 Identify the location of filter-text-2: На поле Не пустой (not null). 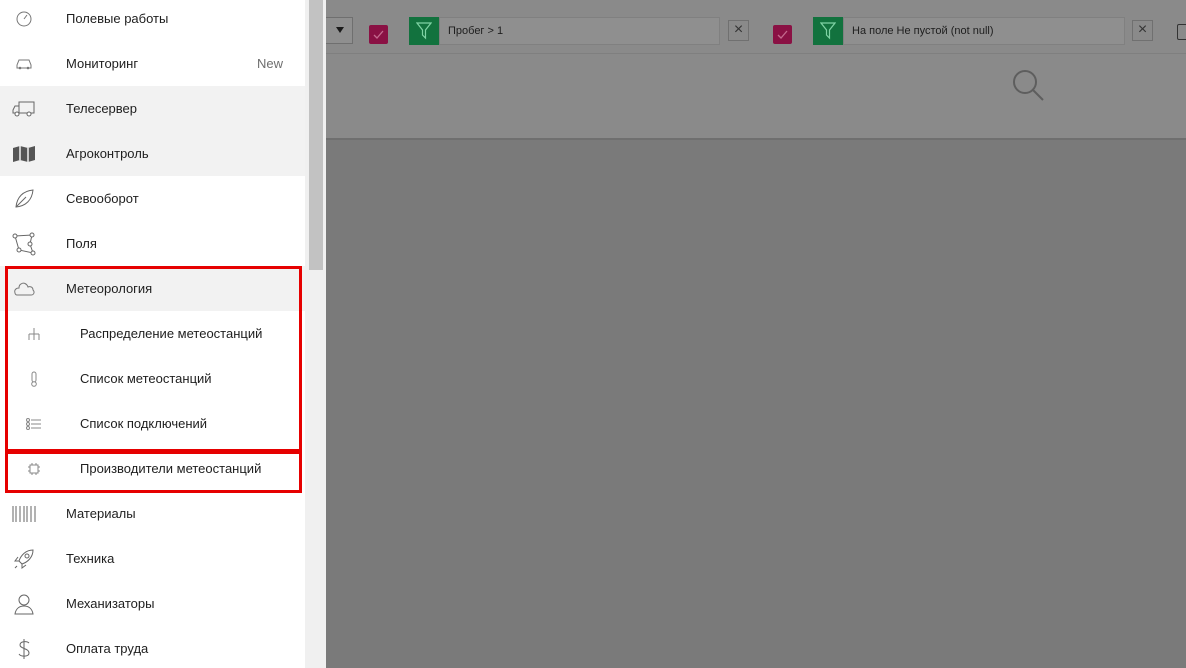
(984, 31).